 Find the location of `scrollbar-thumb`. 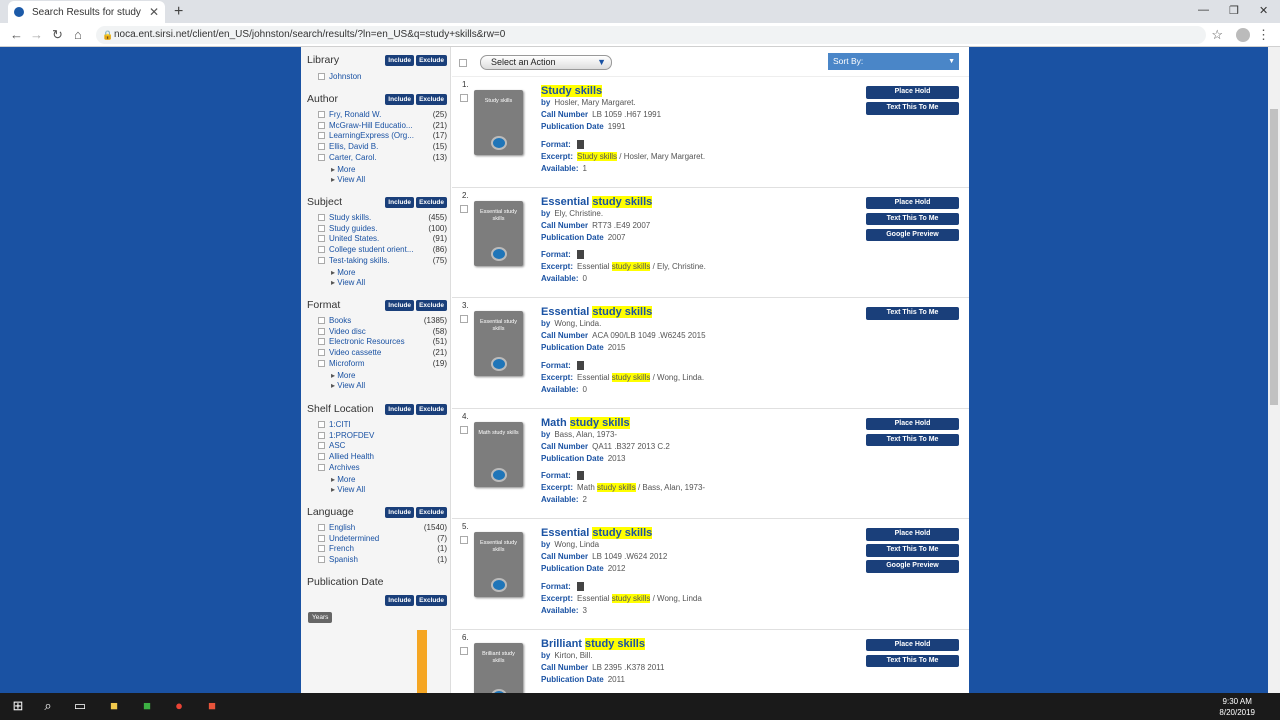

scrollbar-thumb is located at coordinates (1274, 257).